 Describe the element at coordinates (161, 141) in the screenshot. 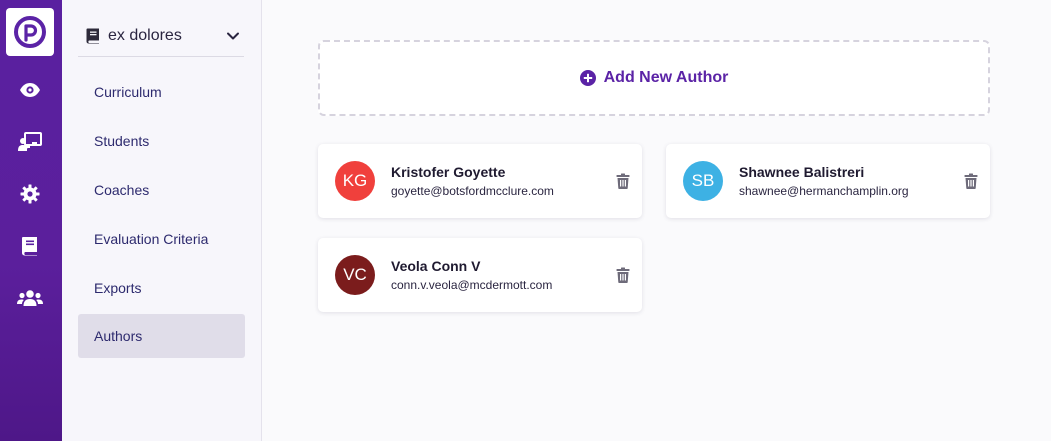

I see `sidebar-item-students: Students` at that location.